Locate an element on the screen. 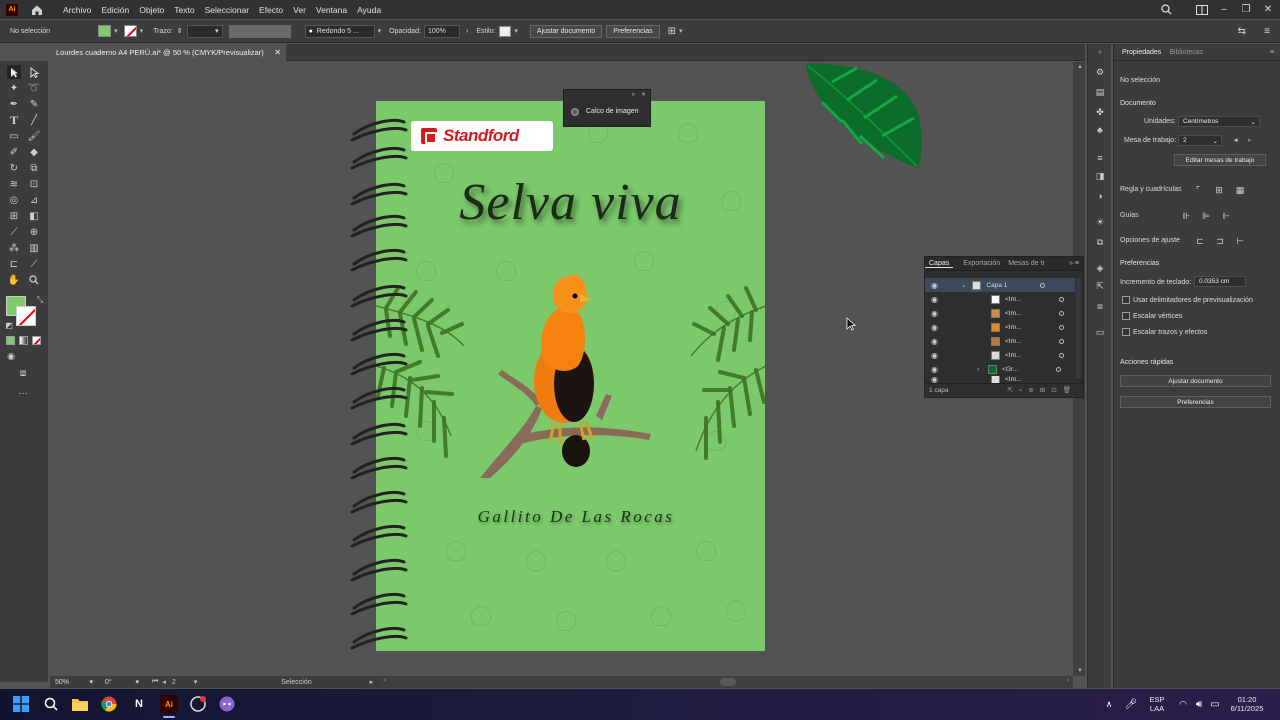  prev-artboard-icon: ◂ is located at coordinates (164, 682).